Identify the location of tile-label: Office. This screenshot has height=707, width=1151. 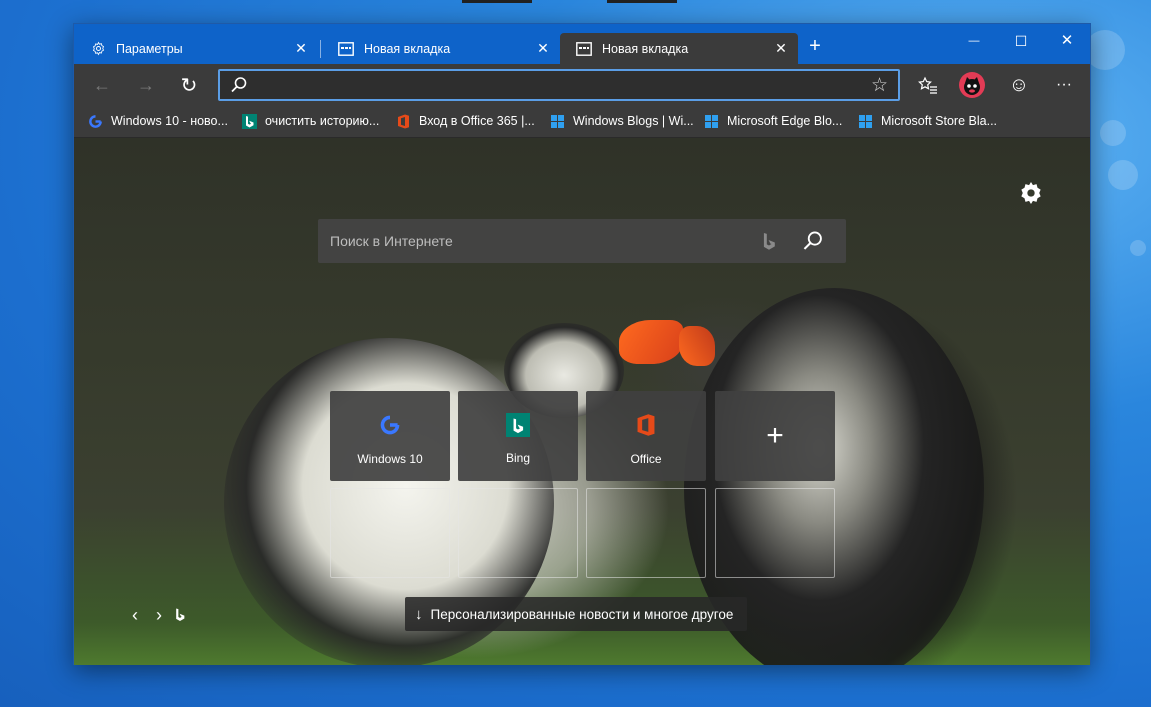
(646, 459).